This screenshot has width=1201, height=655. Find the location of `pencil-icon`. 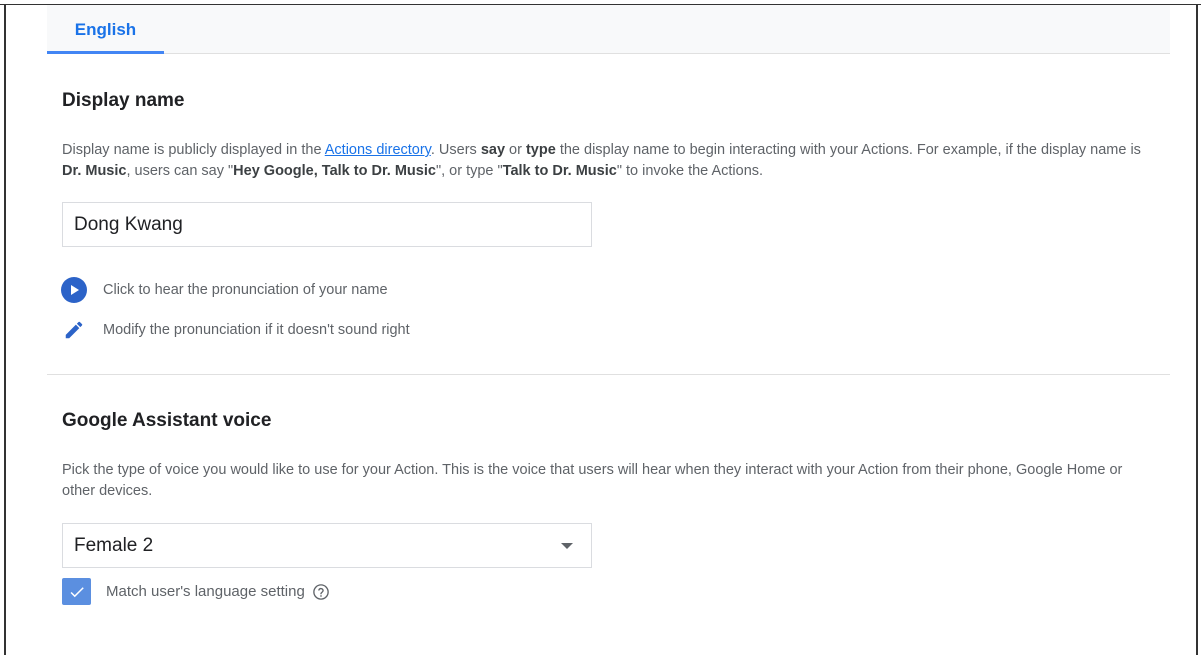

pencil-icon is located at coordinates (74, 330).